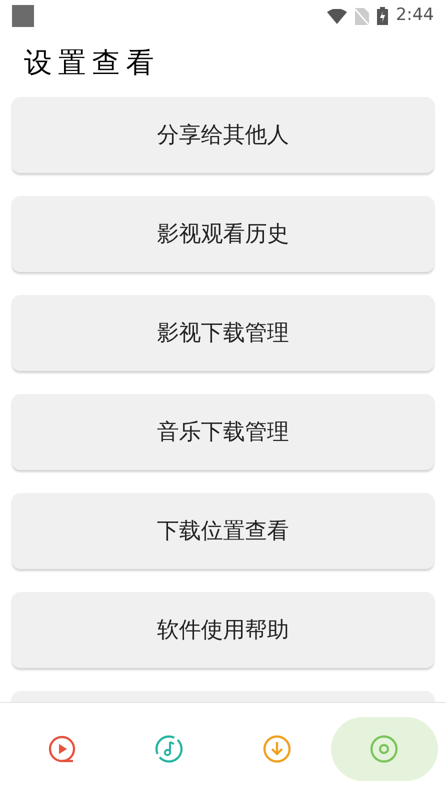  Describe the element at coordinates (384, 749) in the screenshot. I see `settings-icon` at that location.